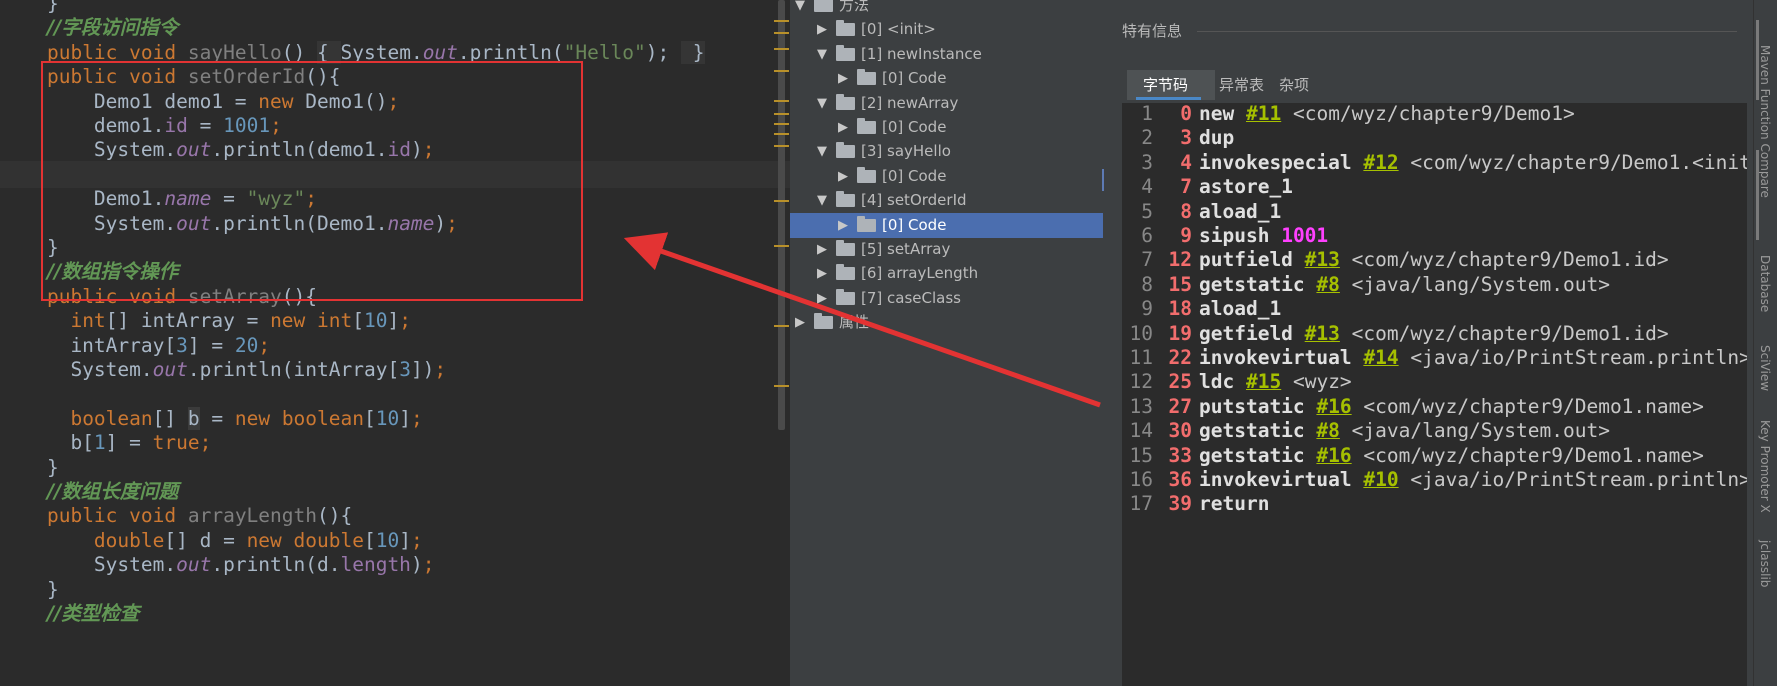  Describe the element at coordinates (1765, 563) in the screenshot. I see `side-tool-tab: jclasslib` at that location.